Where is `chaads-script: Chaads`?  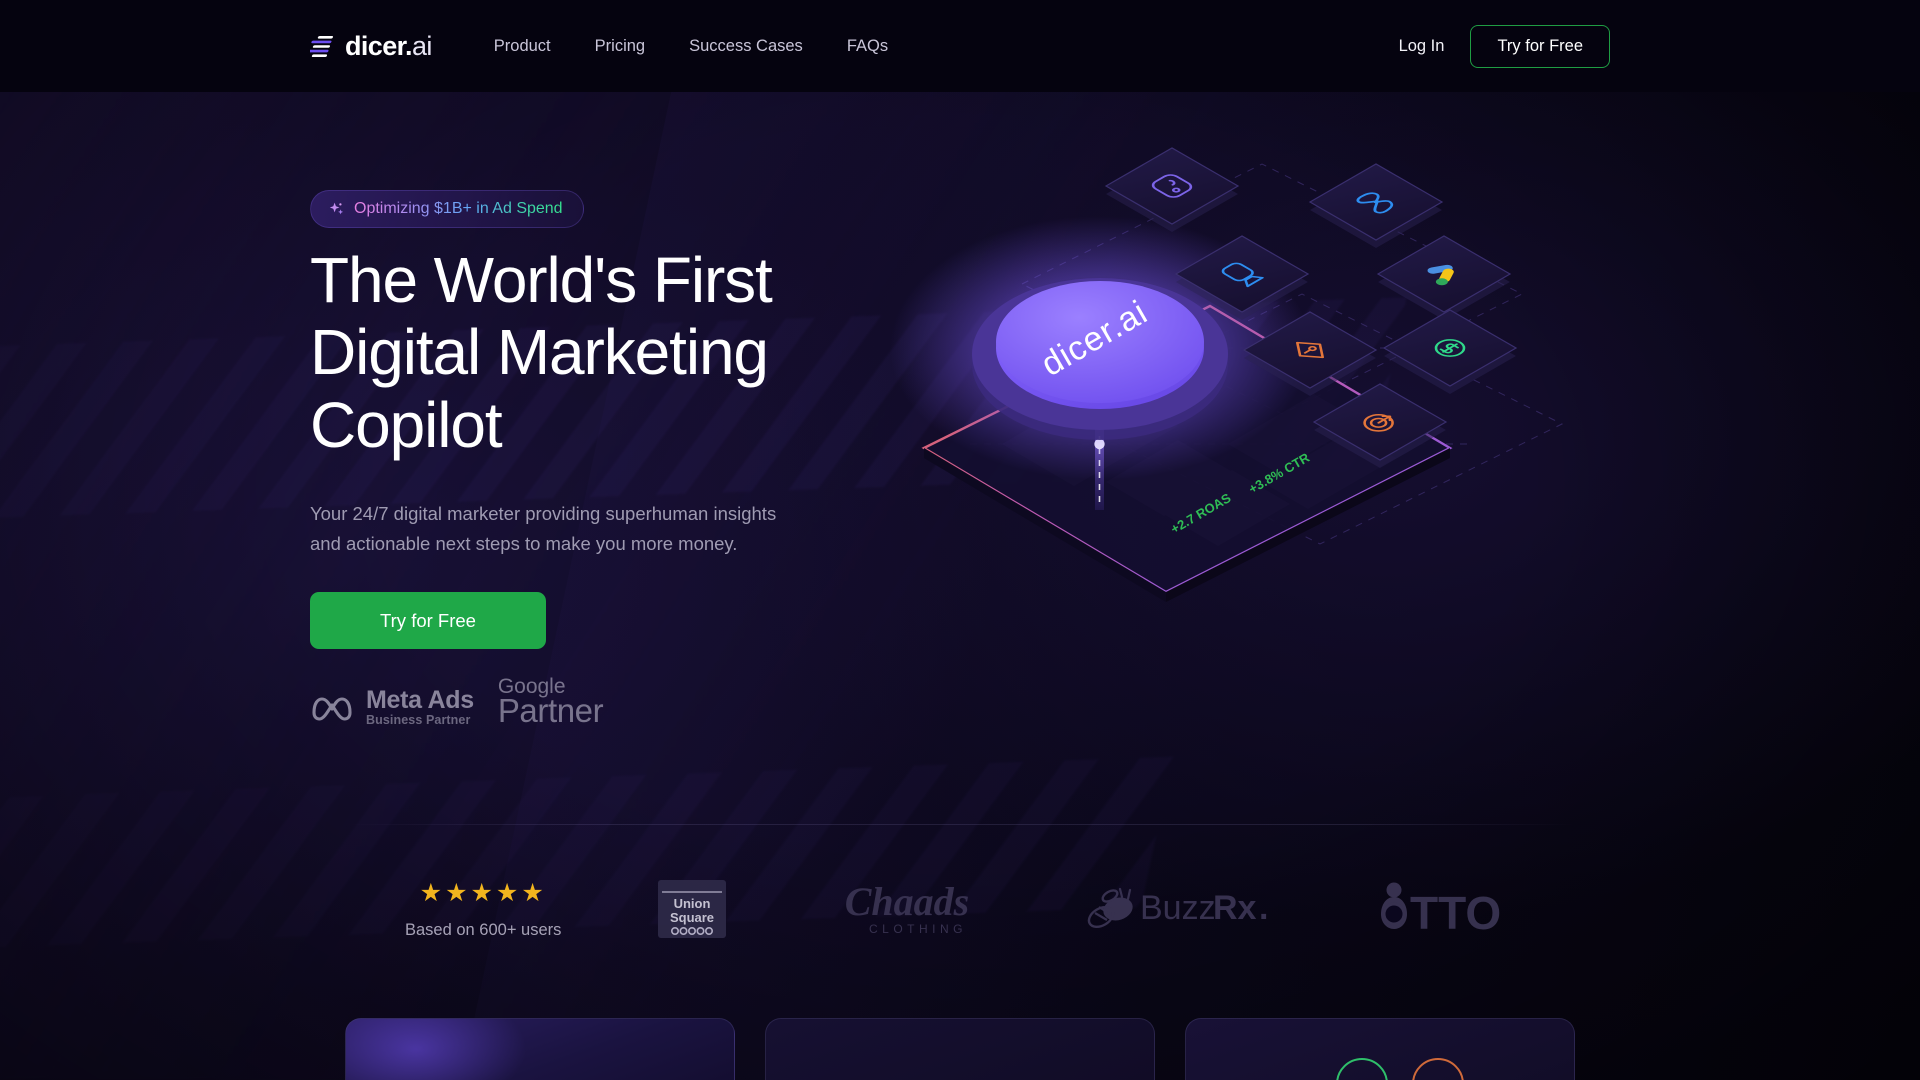 chaads-script: Chaads is located at coordinates (906, 901).